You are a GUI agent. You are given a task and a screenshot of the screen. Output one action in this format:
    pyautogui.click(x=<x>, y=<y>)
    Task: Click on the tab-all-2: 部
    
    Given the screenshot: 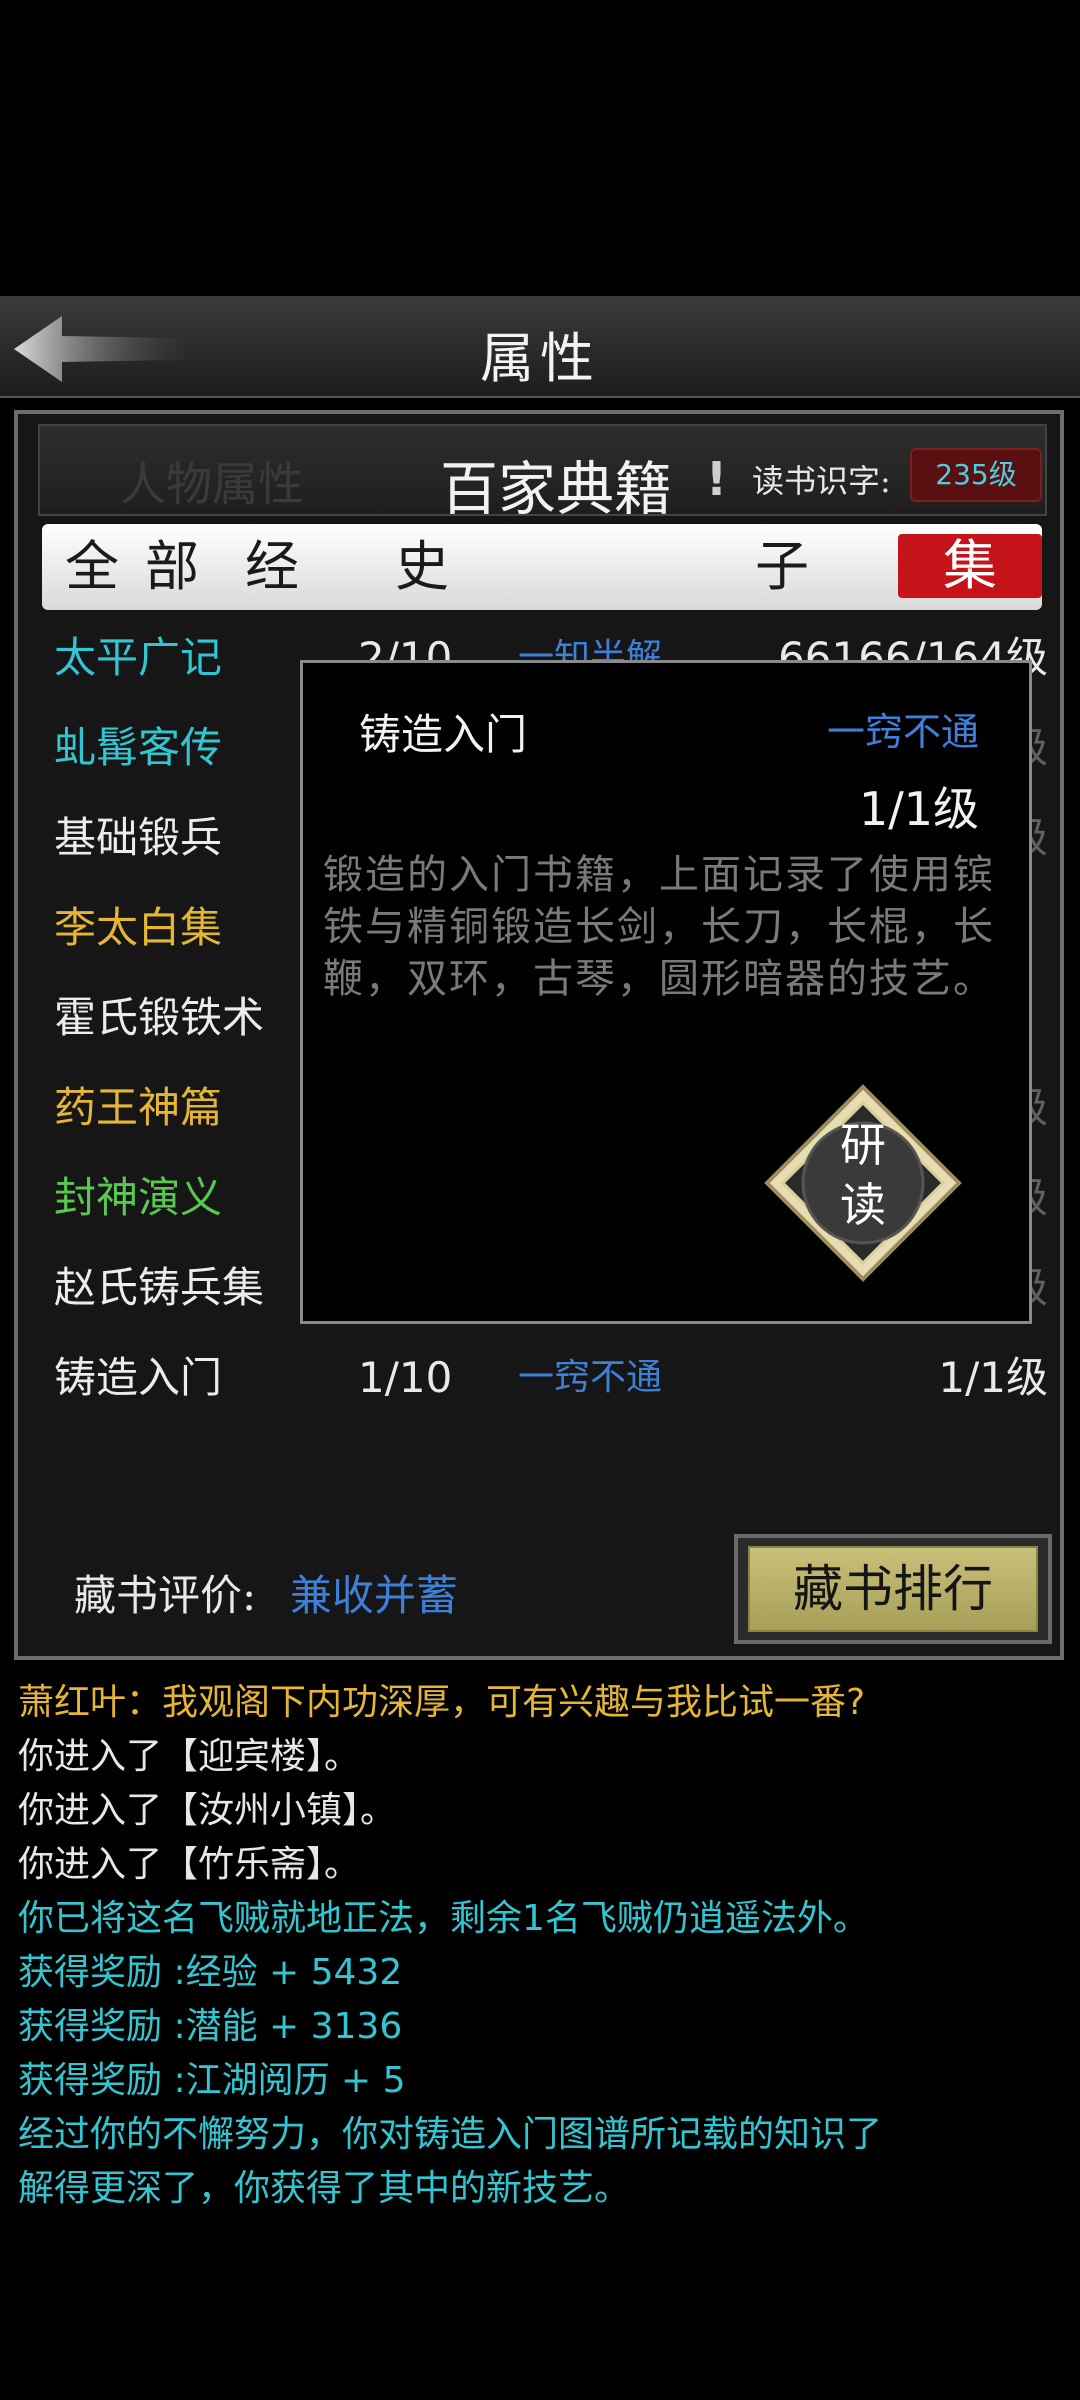 What is the action you would take?
    pyautogui.click(x=172, y=567)
    